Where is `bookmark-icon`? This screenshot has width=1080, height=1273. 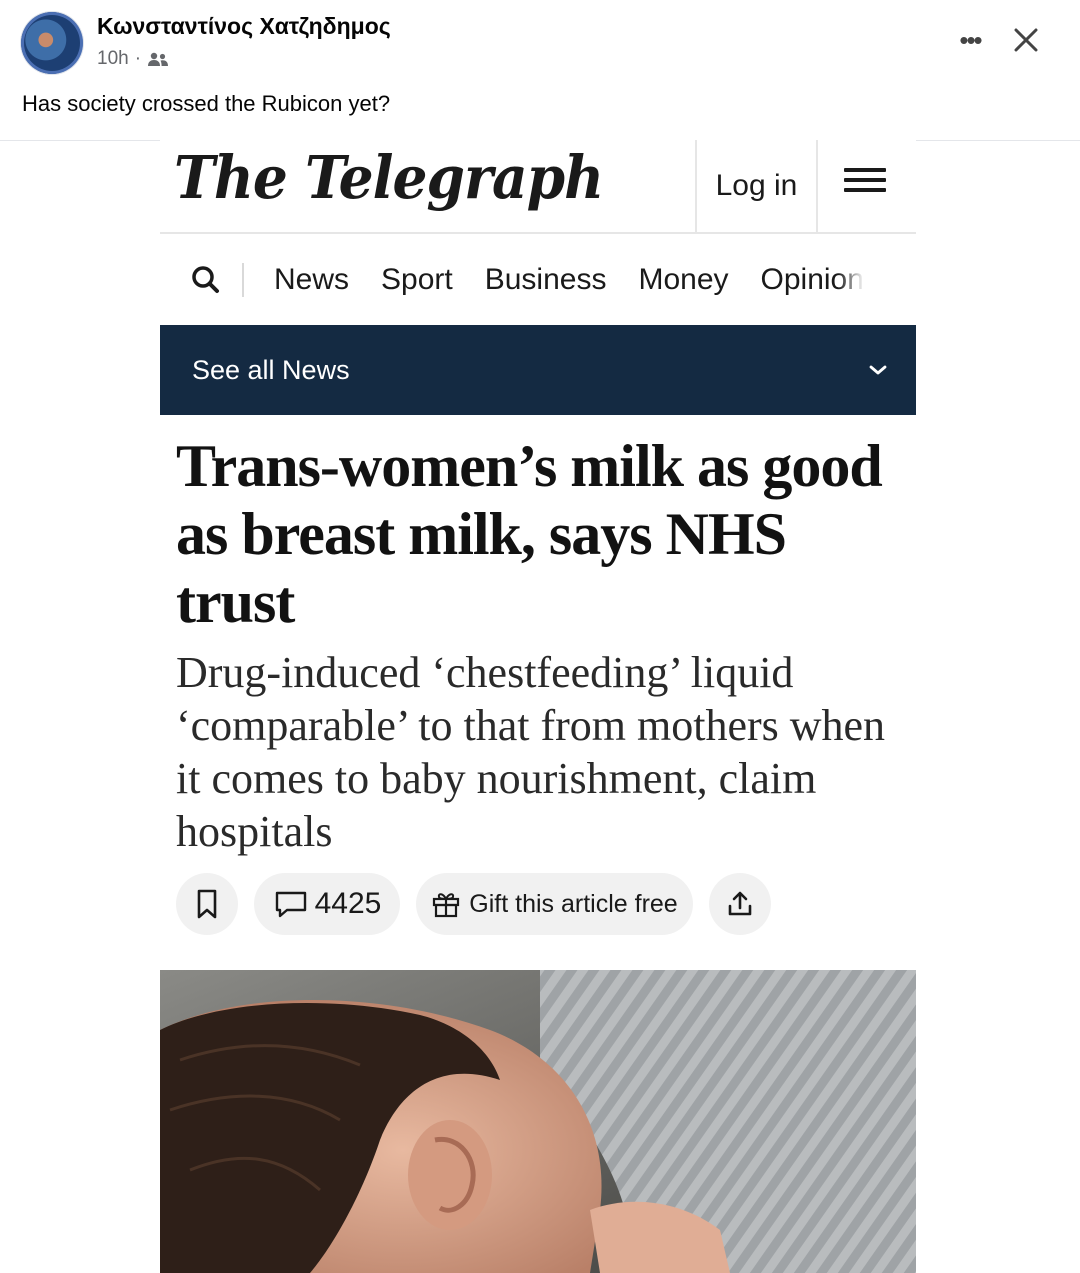 bookmark-icon is located at coordinates (207, 904).